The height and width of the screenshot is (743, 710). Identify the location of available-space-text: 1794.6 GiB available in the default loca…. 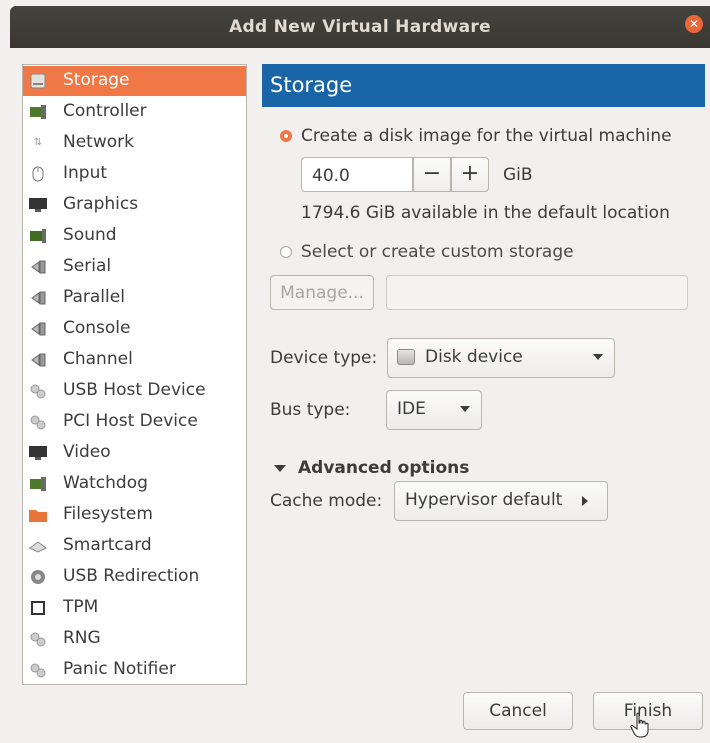
(485, 213).